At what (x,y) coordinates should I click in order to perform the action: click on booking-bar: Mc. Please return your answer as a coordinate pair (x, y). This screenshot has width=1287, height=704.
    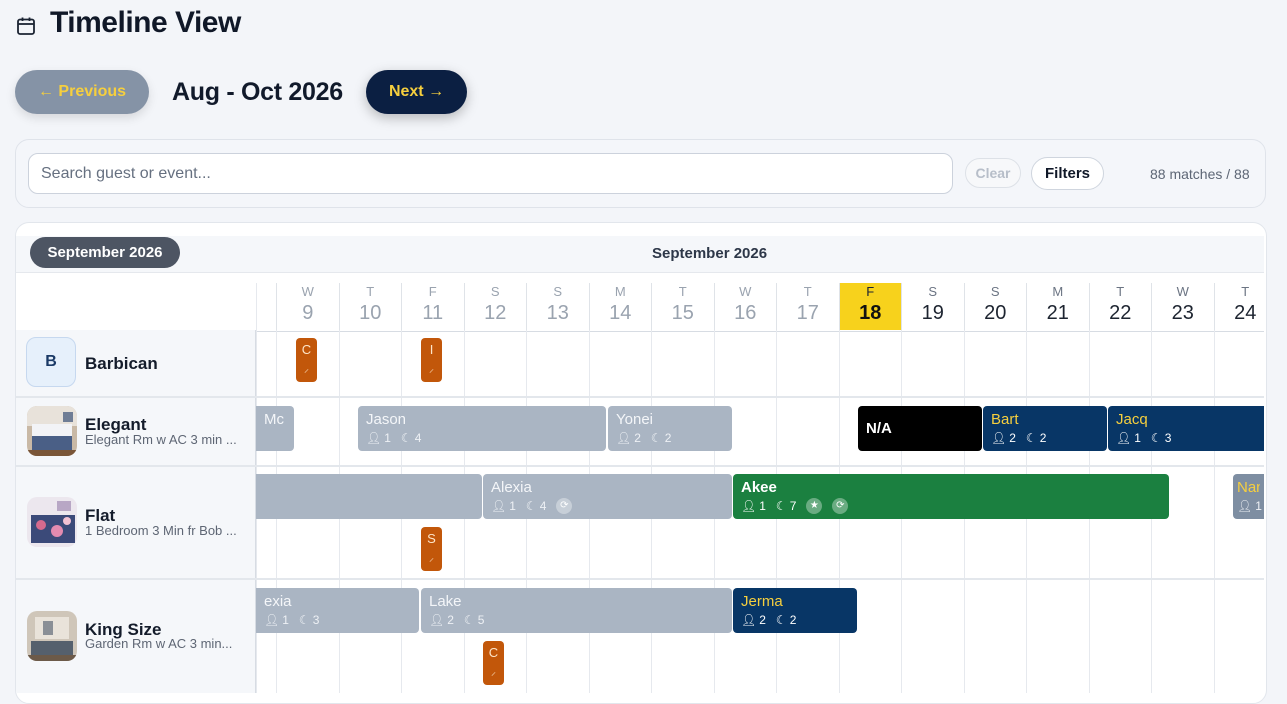
    Looking at the image, I should click on (275, 428).